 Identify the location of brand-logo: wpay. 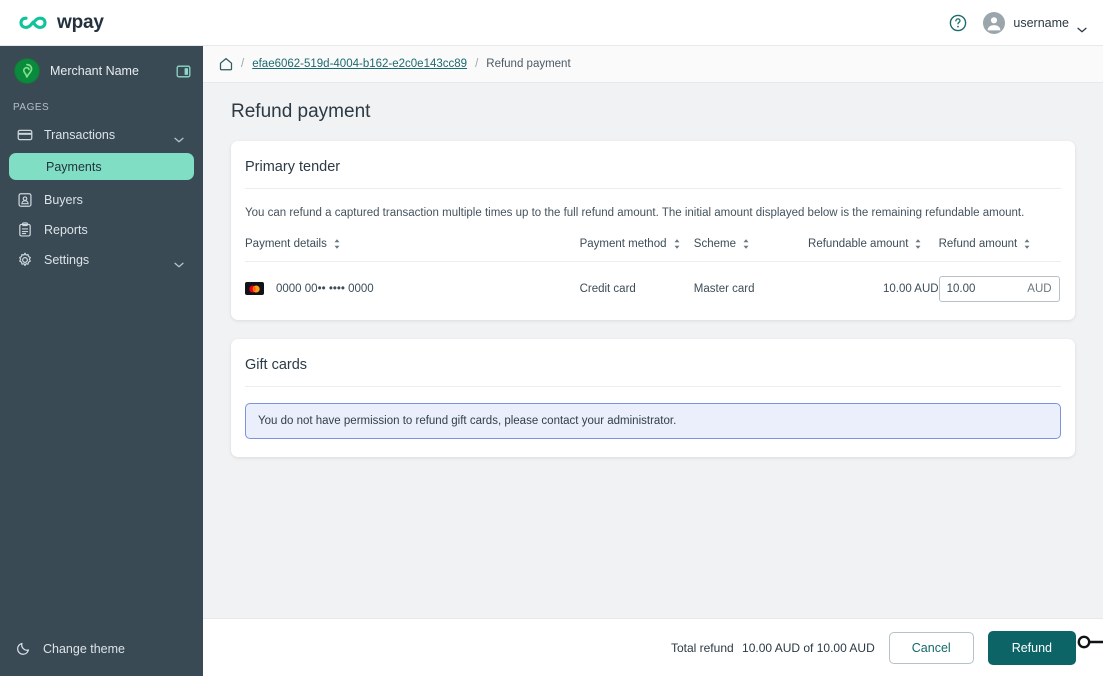
(61, 23).